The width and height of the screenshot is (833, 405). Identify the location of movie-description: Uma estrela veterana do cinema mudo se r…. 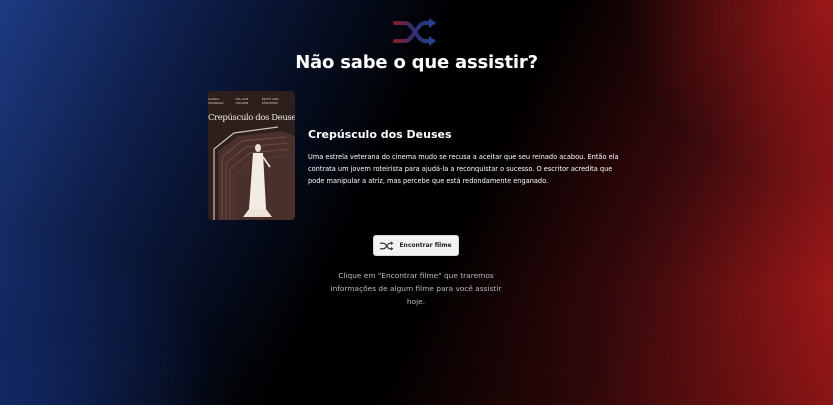
(463, 169).